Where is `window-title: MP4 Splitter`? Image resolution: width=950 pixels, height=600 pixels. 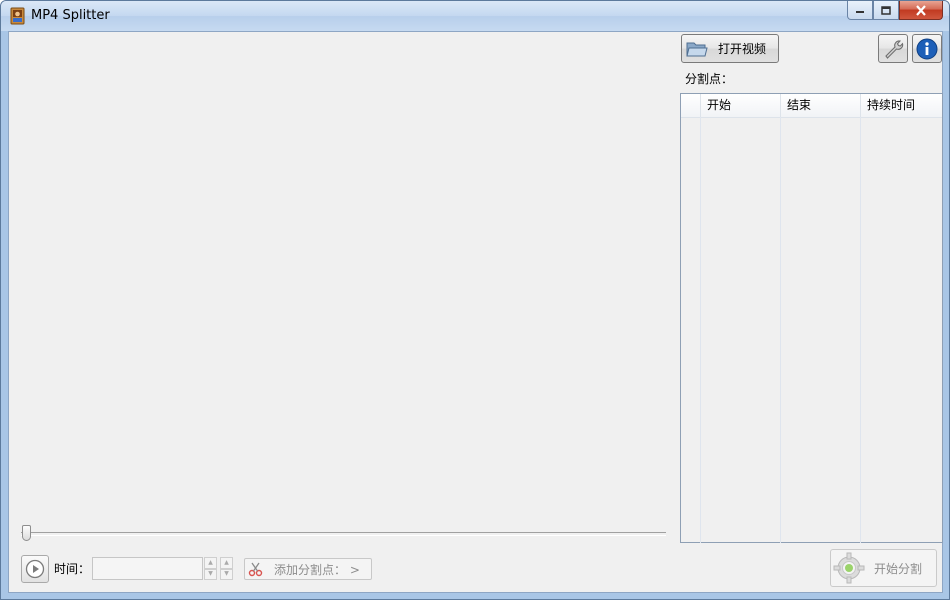
window-title: MP4 Splitter is located at coordinates (70, 15).